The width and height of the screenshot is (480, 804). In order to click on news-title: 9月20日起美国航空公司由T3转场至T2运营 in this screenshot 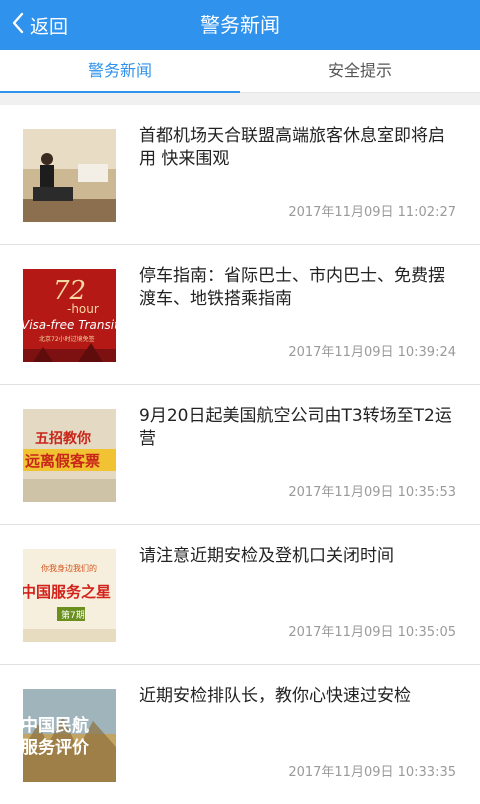, I will do `click(295, 427)`.